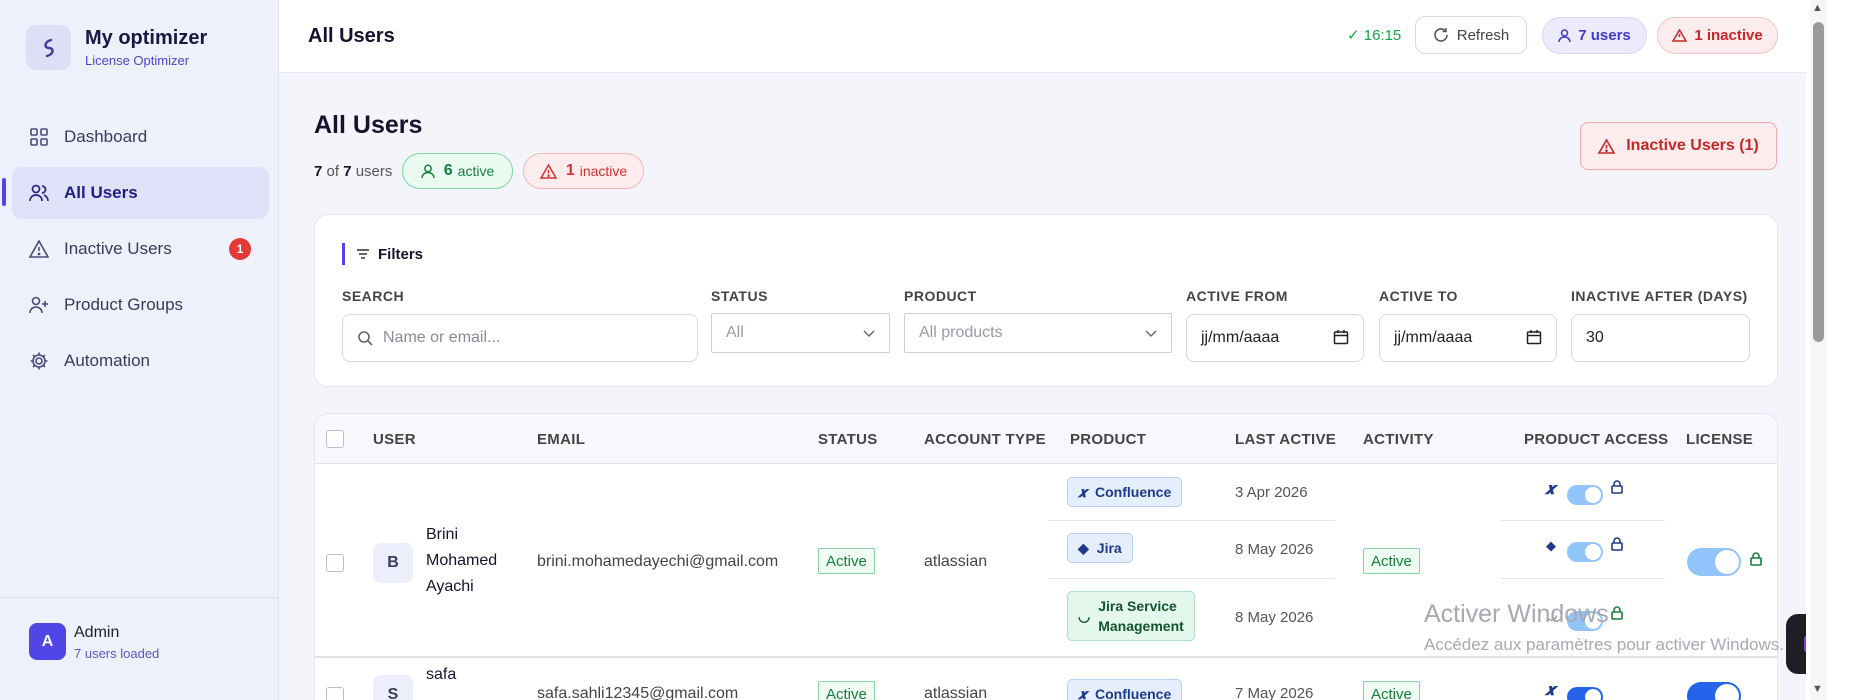  Describe the element at coordinates (1191, 578) in the screenshot. I see `product-divider` at that location.